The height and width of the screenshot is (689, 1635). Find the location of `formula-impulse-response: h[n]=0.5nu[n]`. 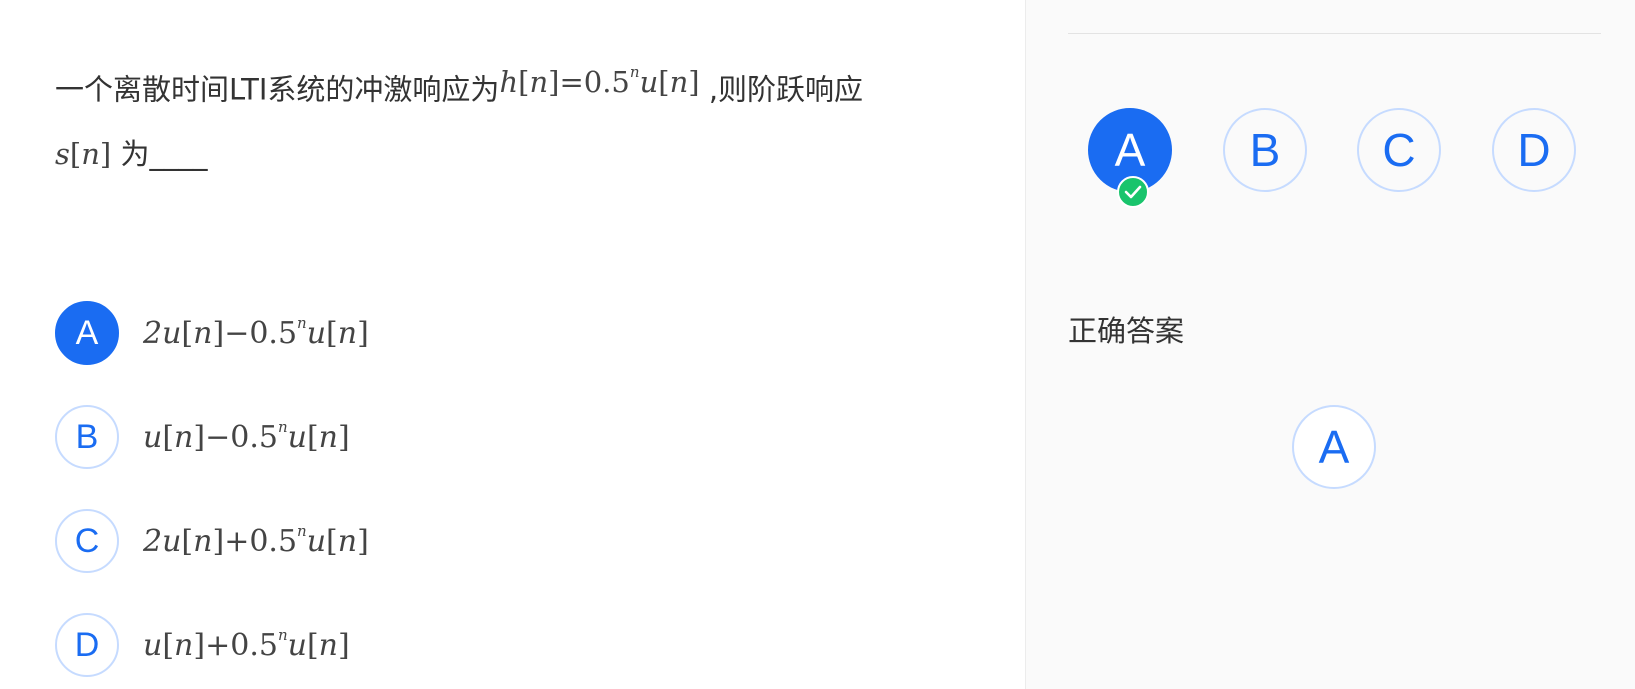

formula-impulse-response: h[n]=0.5nu[n] is located at coordinates (599, 81).